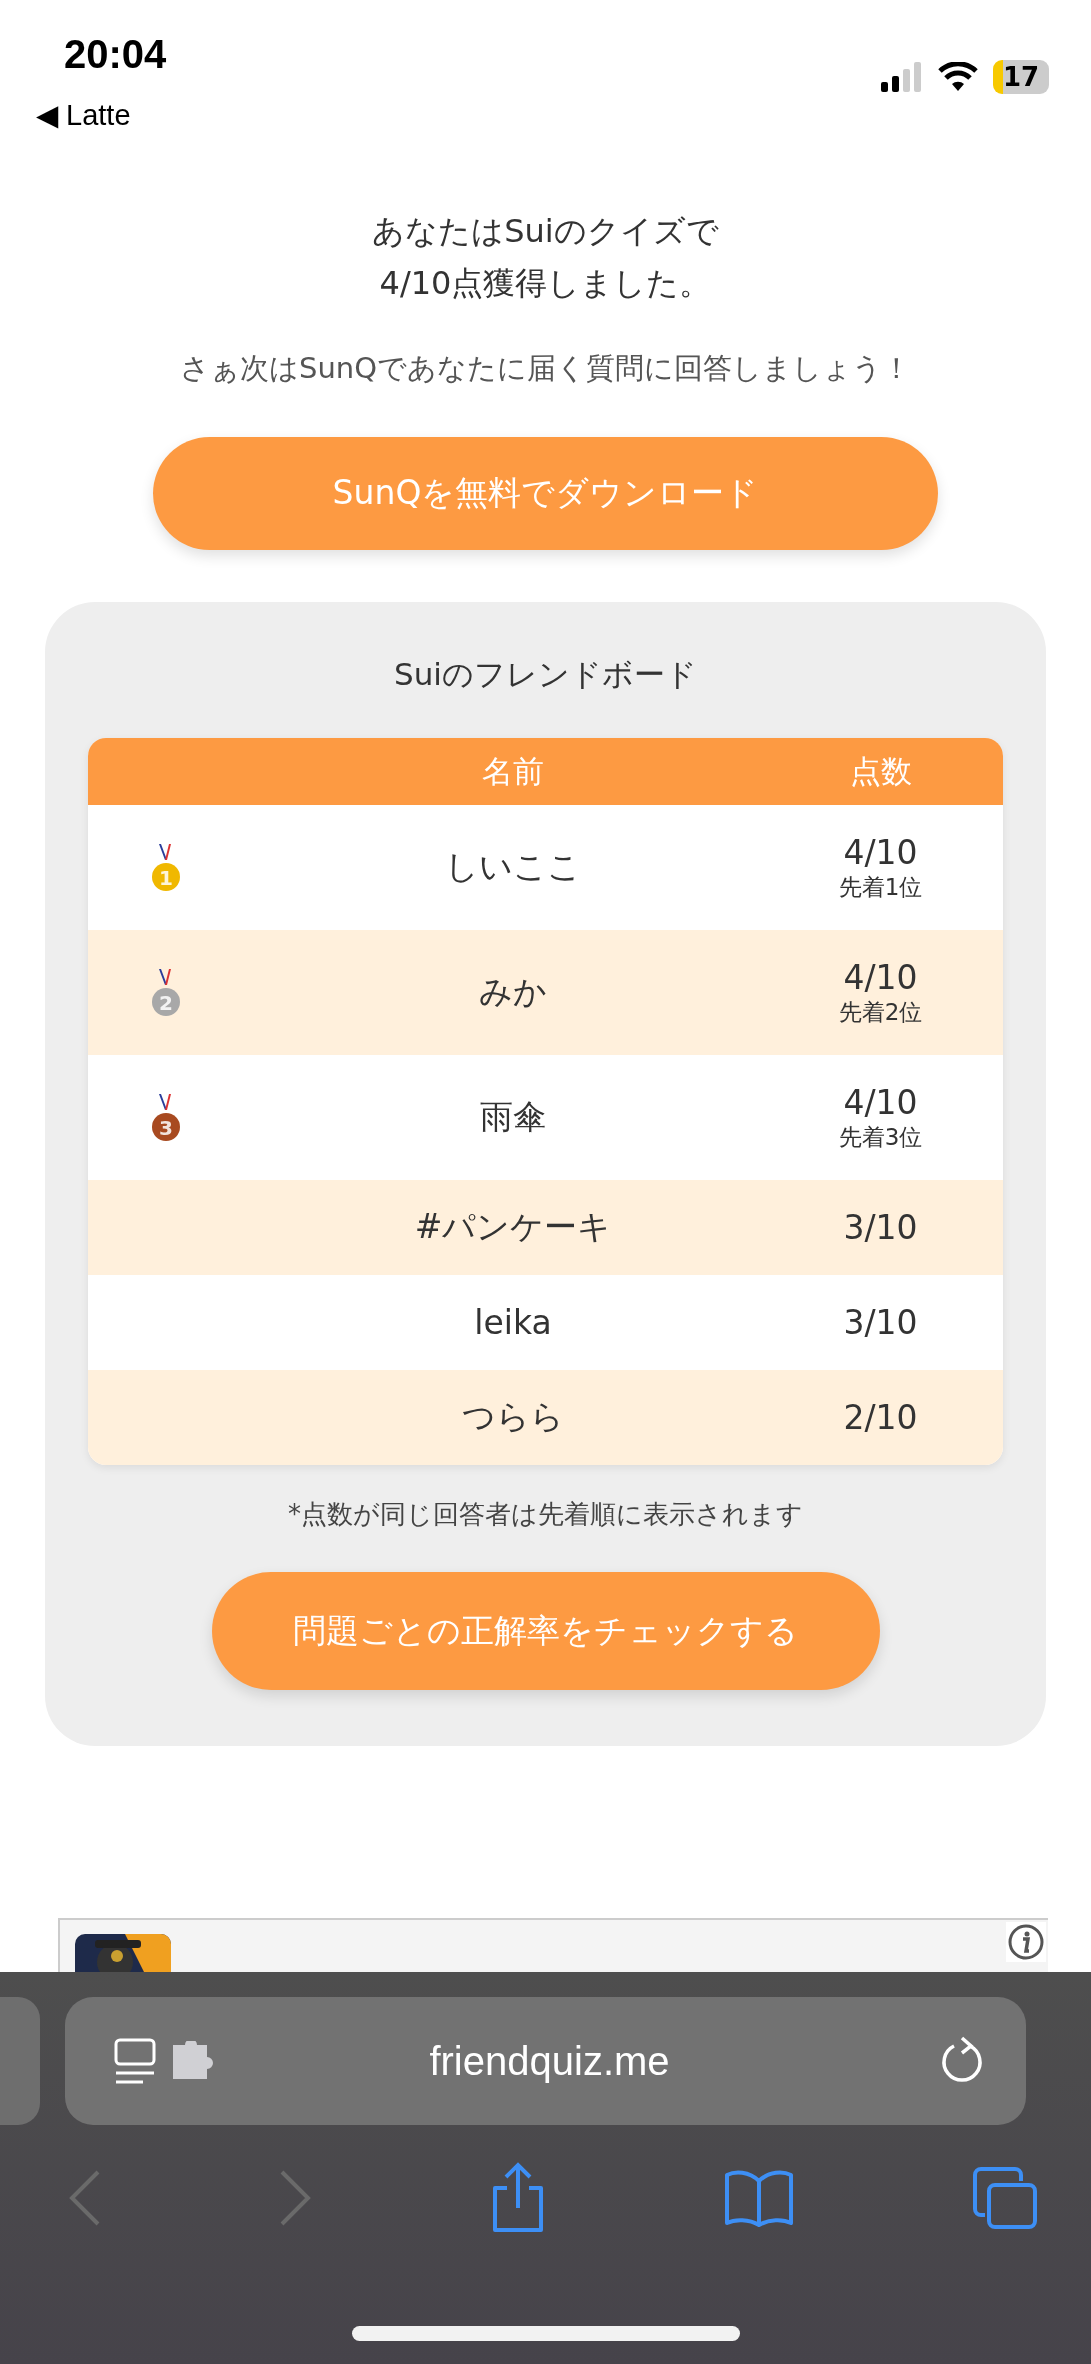 The width and height of the screenshot is (1091, 2364). Describe the element at coordinates (880, 1012) in the screenshot. I see `answer-order: 先着2位` at that location.